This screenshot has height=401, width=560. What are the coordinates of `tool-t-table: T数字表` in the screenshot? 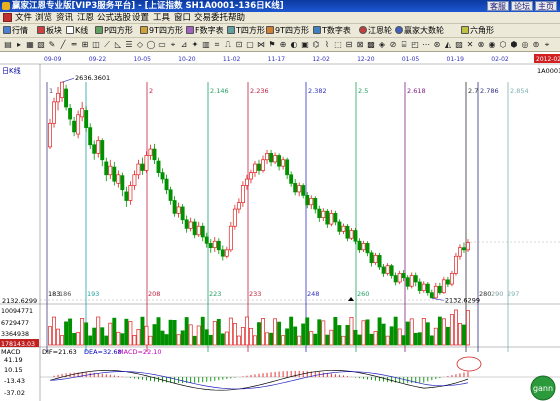 It's located at (332, 31).